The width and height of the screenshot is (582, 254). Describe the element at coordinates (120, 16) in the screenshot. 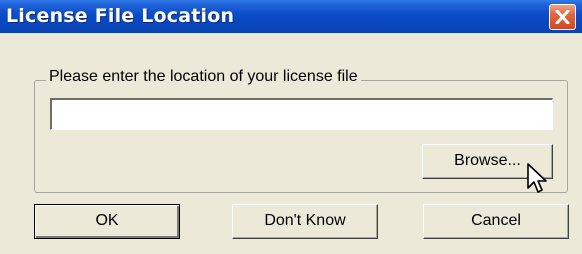

I see `window-title: License File Location` at that location.